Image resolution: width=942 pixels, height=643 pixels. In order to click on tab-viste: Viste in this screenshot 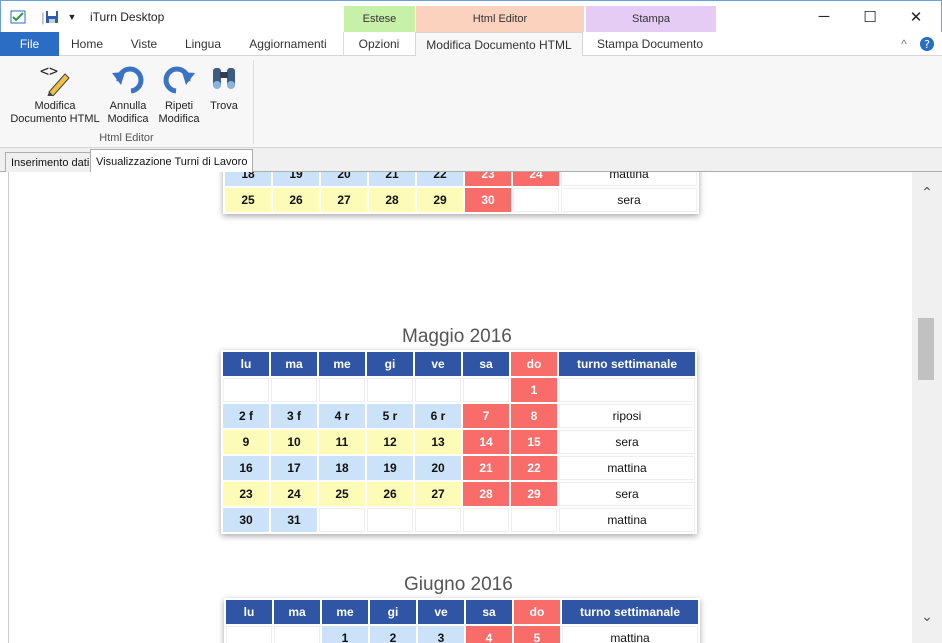, I will do `click(144, 44)`.